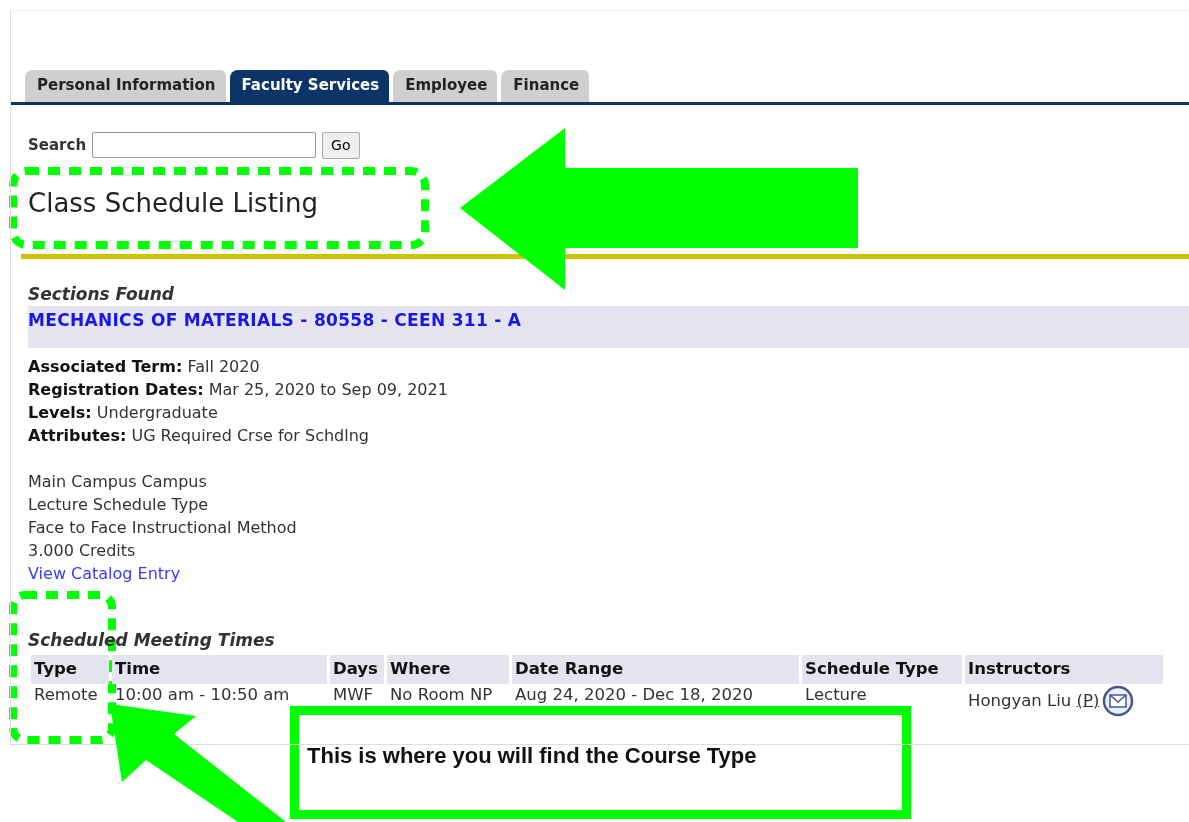  I want to click on column-header: Instructors, so click(1064, 669).